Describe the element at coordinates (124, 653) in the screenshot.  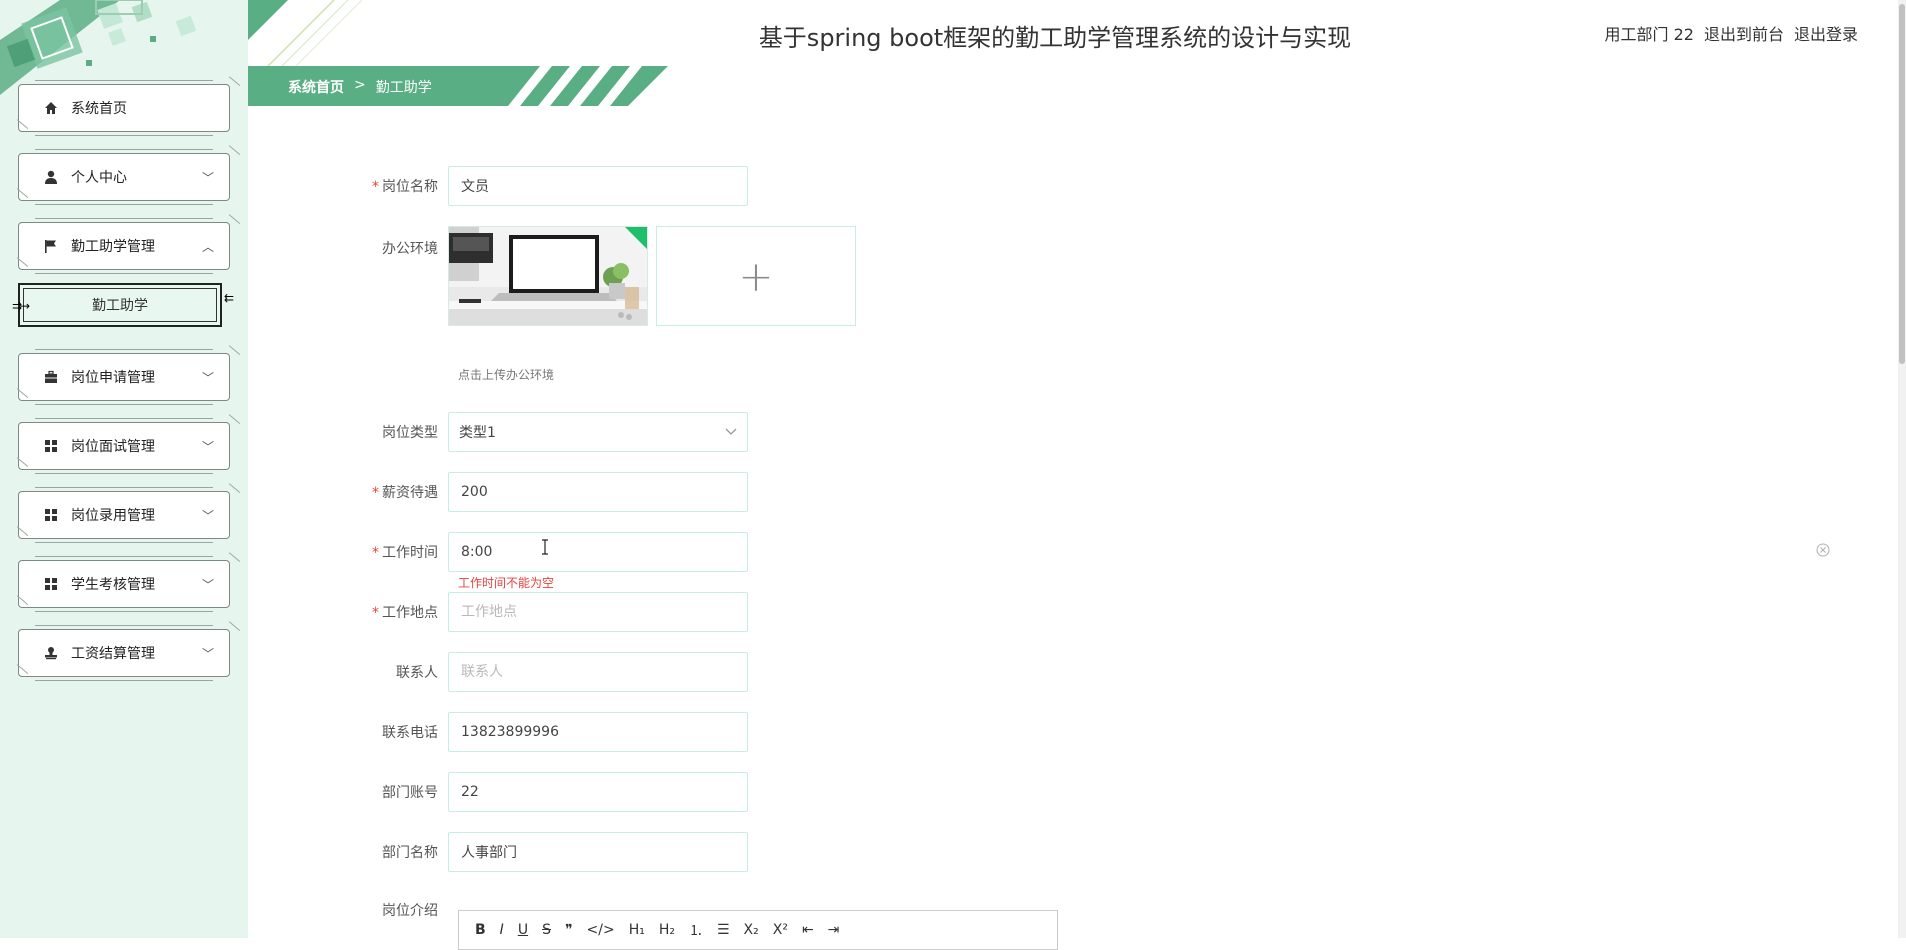
I see `sidebar-item-salary-settlement: 工资结算管理 ﹀` at that location.